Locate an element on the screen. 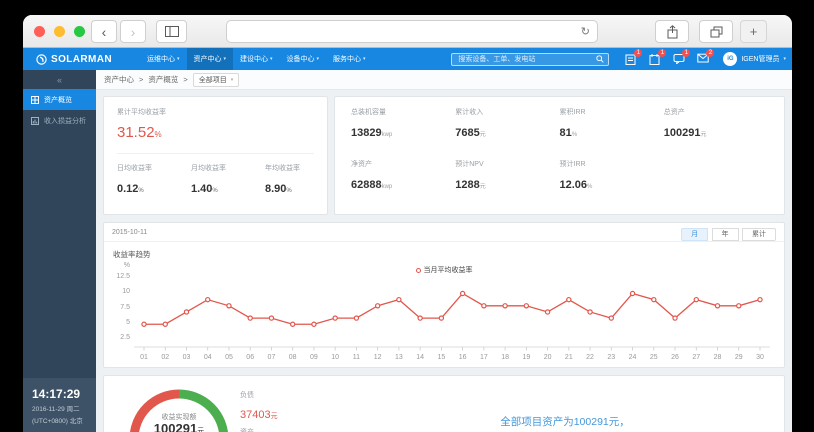  stat-label: 累计平均收益率 is located at coordinates (141, 112).